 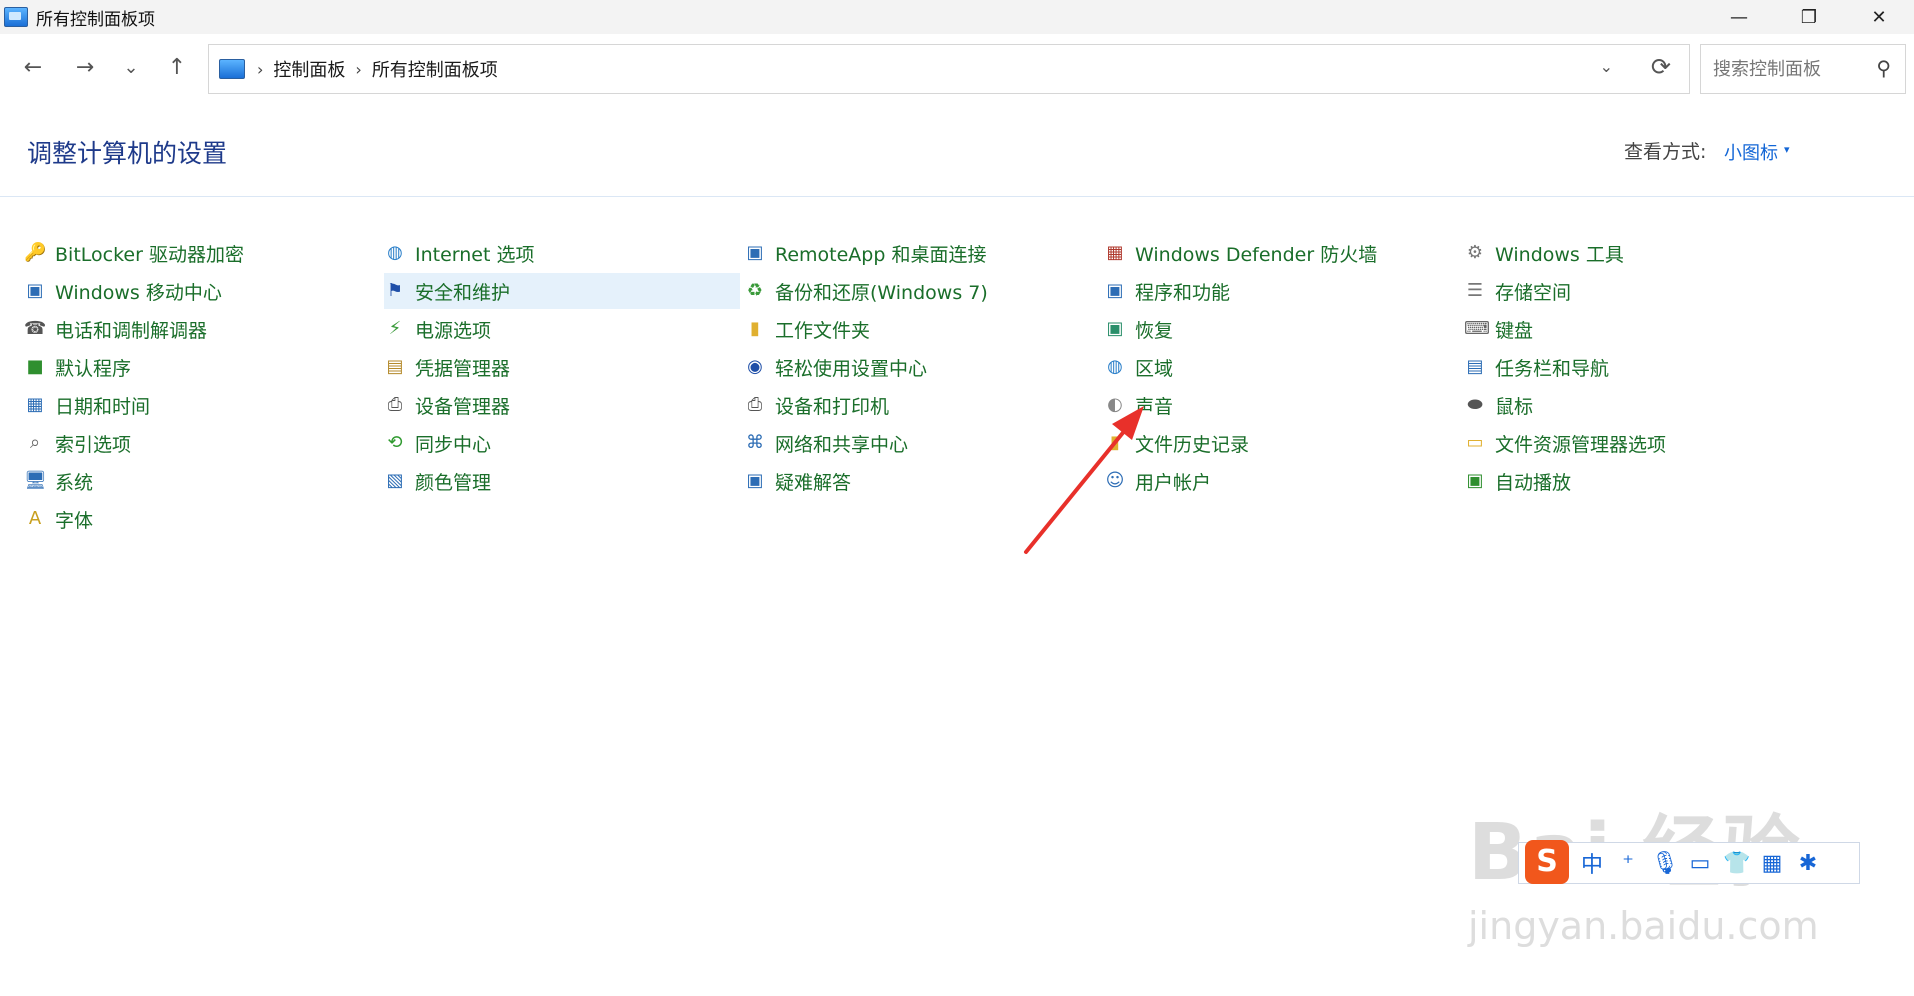 What do you see at coordinates (202, 291) in the screenshot?
I see `item-windows-mobility-center: ▣ Windows 移动中心` at bounding box center [202, 291].